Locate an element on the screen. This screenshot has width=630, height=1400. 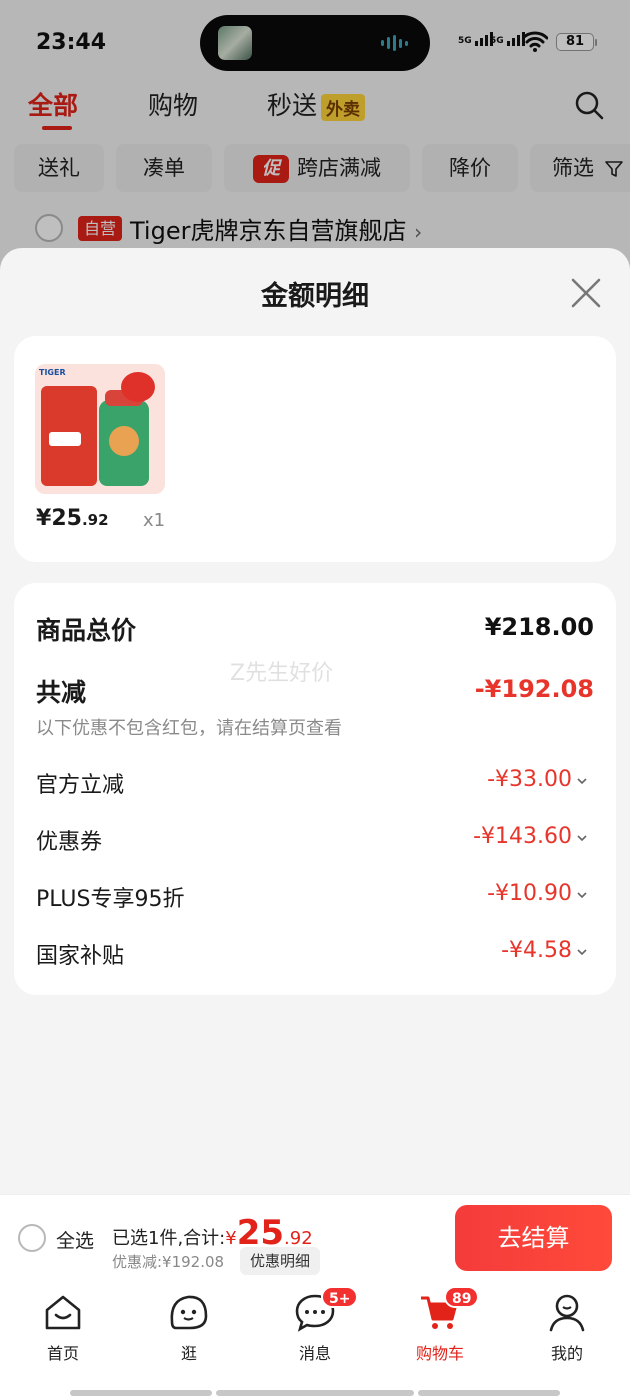
cart-badge: 89 is located at coordinates (462, 1297).